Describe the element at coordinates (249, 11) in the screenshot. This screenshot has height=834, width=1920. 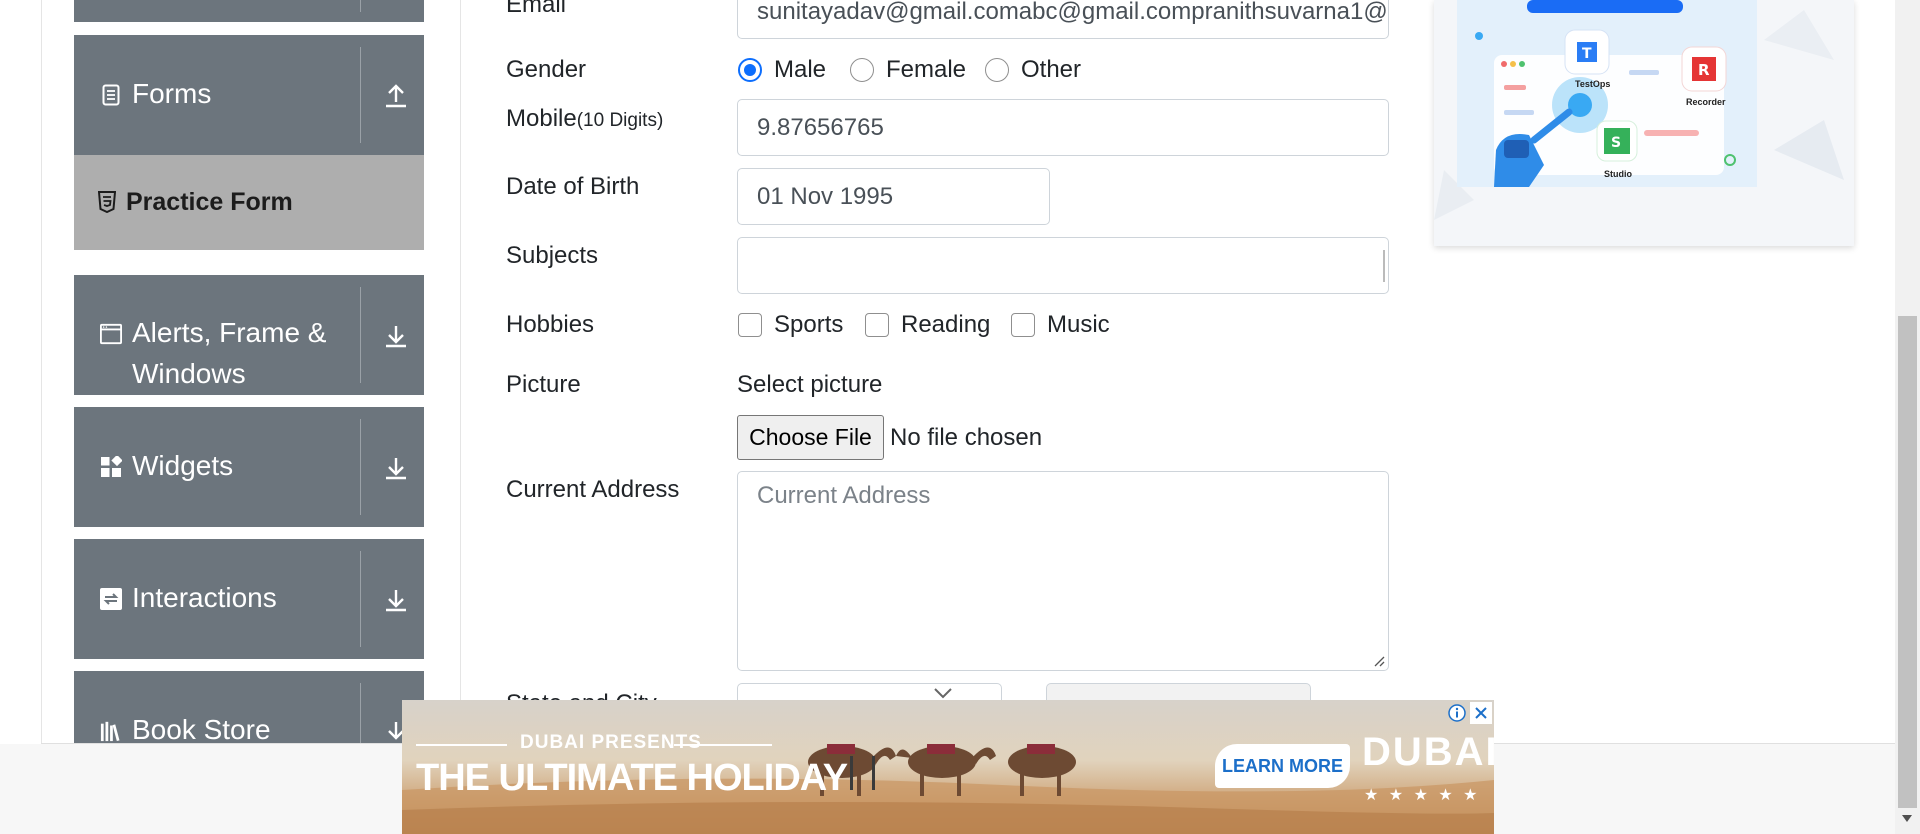
I see `sidebar-group-elements` at that location.